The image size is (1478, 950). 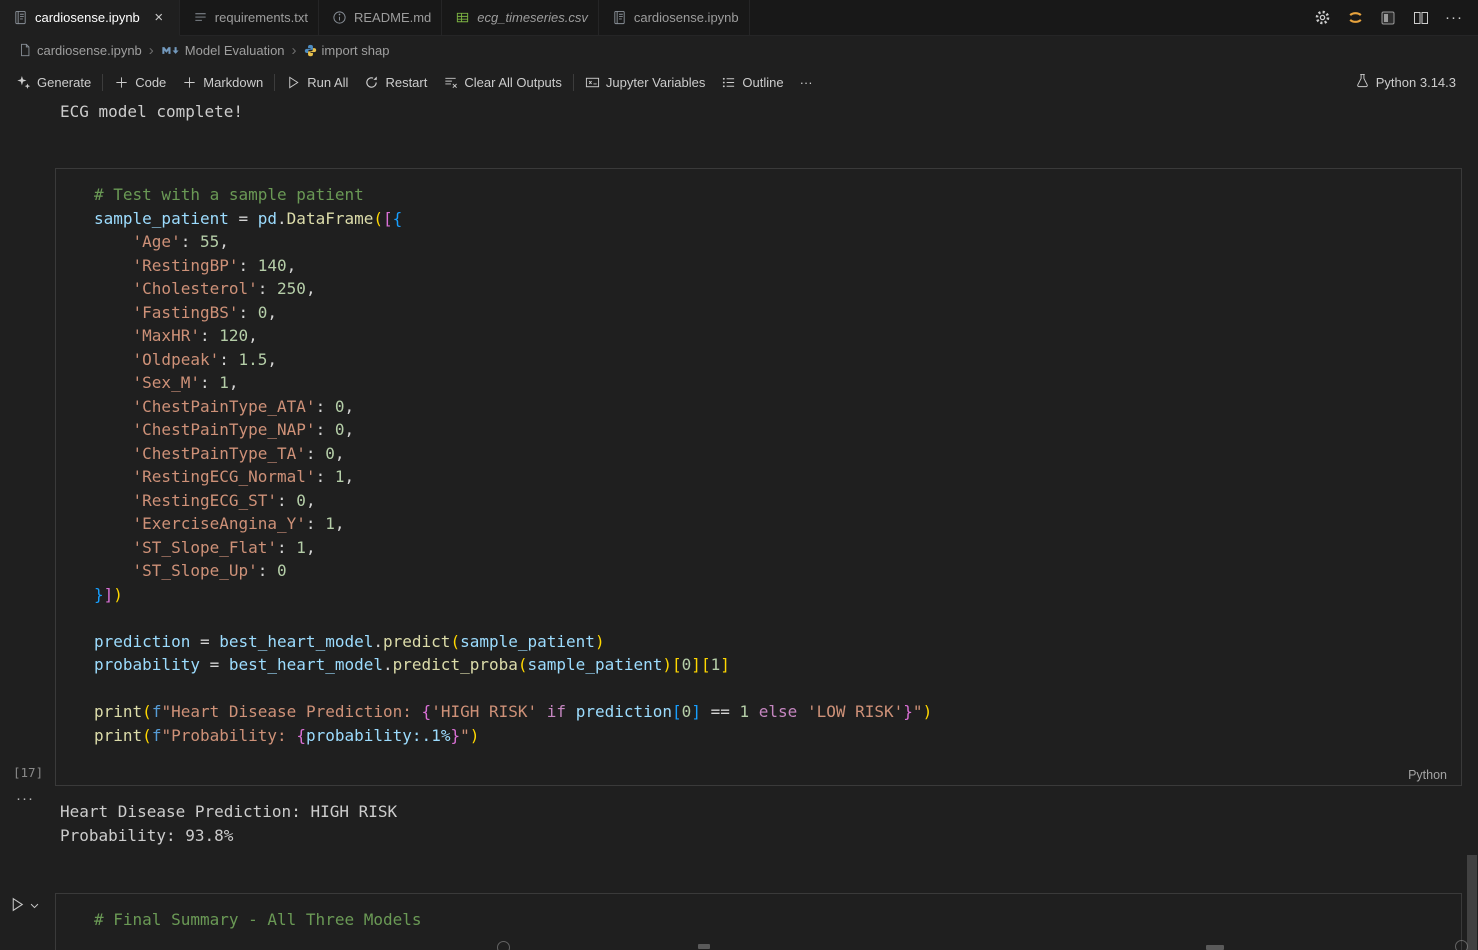 I want to click on tab-2-requirements-txt: requirements.txt, so click(x=249, y=17).